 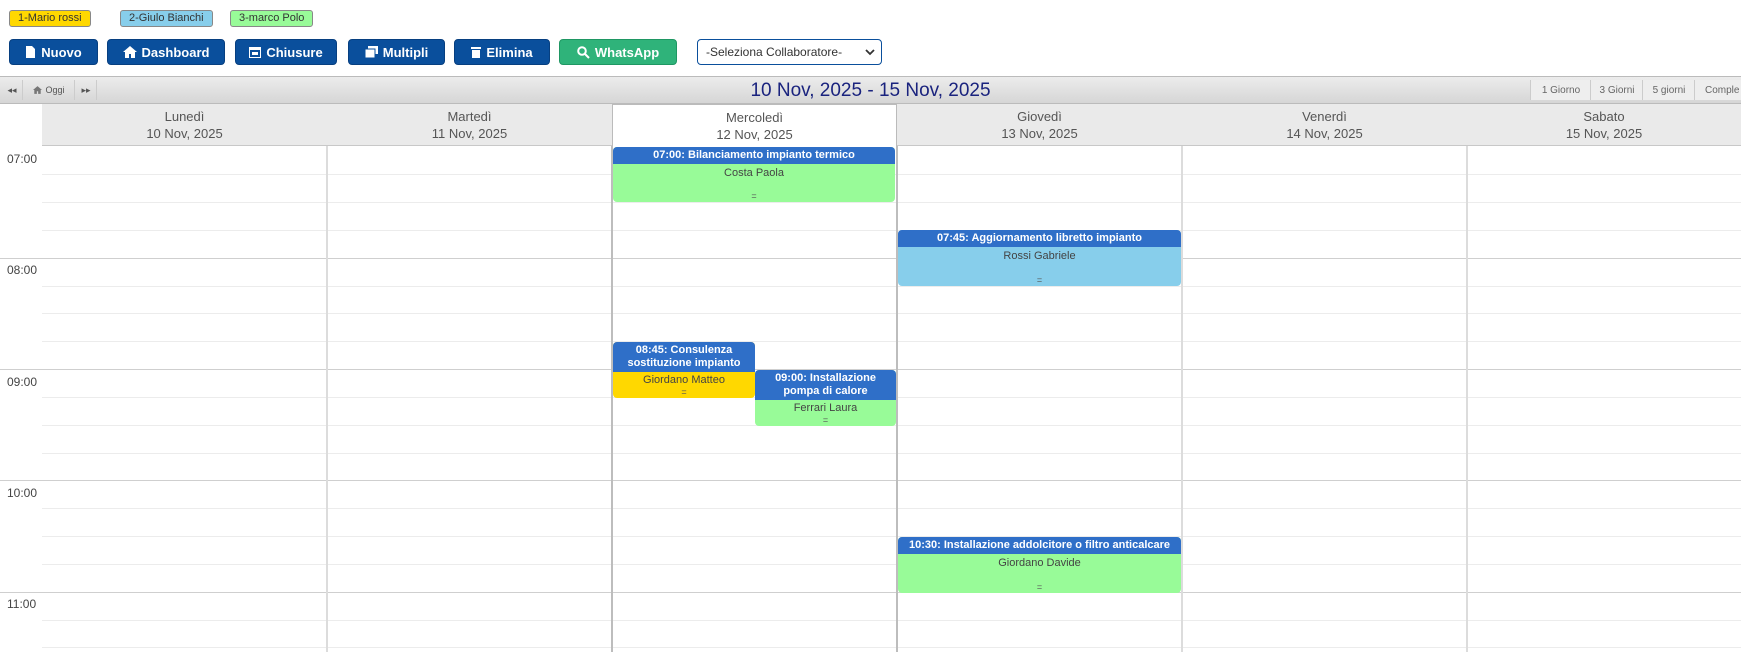 I want to click on nuovo-button: Nuovo, so click(x=53, y=52).